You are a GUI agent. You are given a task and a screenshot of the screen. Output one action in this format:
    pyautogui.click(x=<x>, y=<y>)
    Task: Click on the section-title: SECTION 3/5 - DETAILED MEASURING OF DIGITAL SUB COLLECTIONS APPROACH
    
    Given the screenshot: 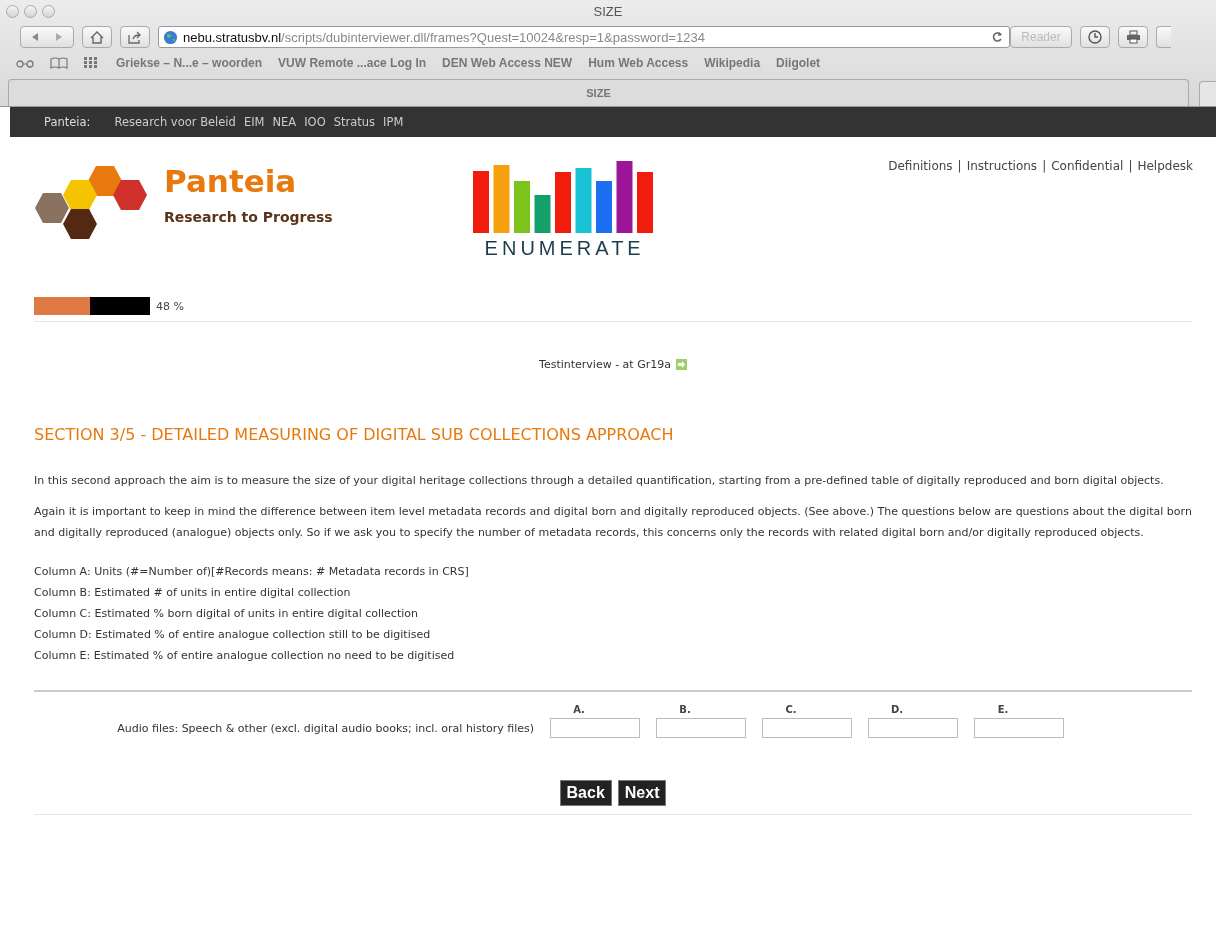 What is the action you would take?
    pyautogui.click(x=354, y=434)
    